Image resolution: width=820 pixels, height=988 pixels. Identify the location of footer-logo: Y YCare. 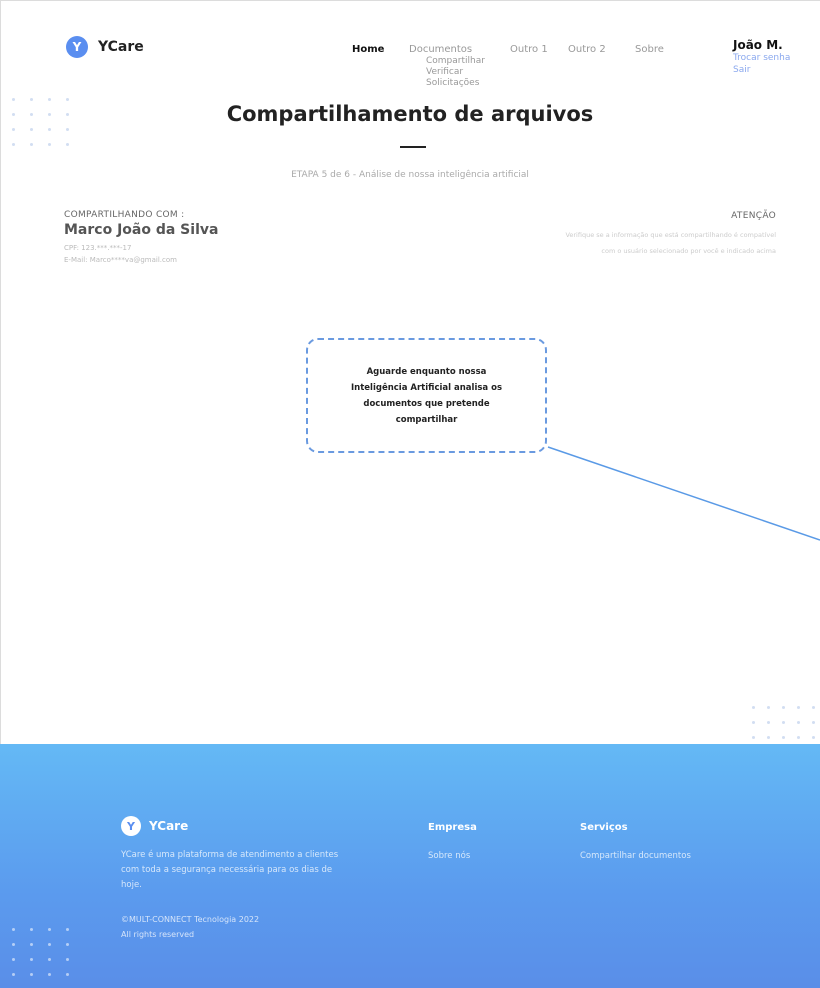
(154, 826).